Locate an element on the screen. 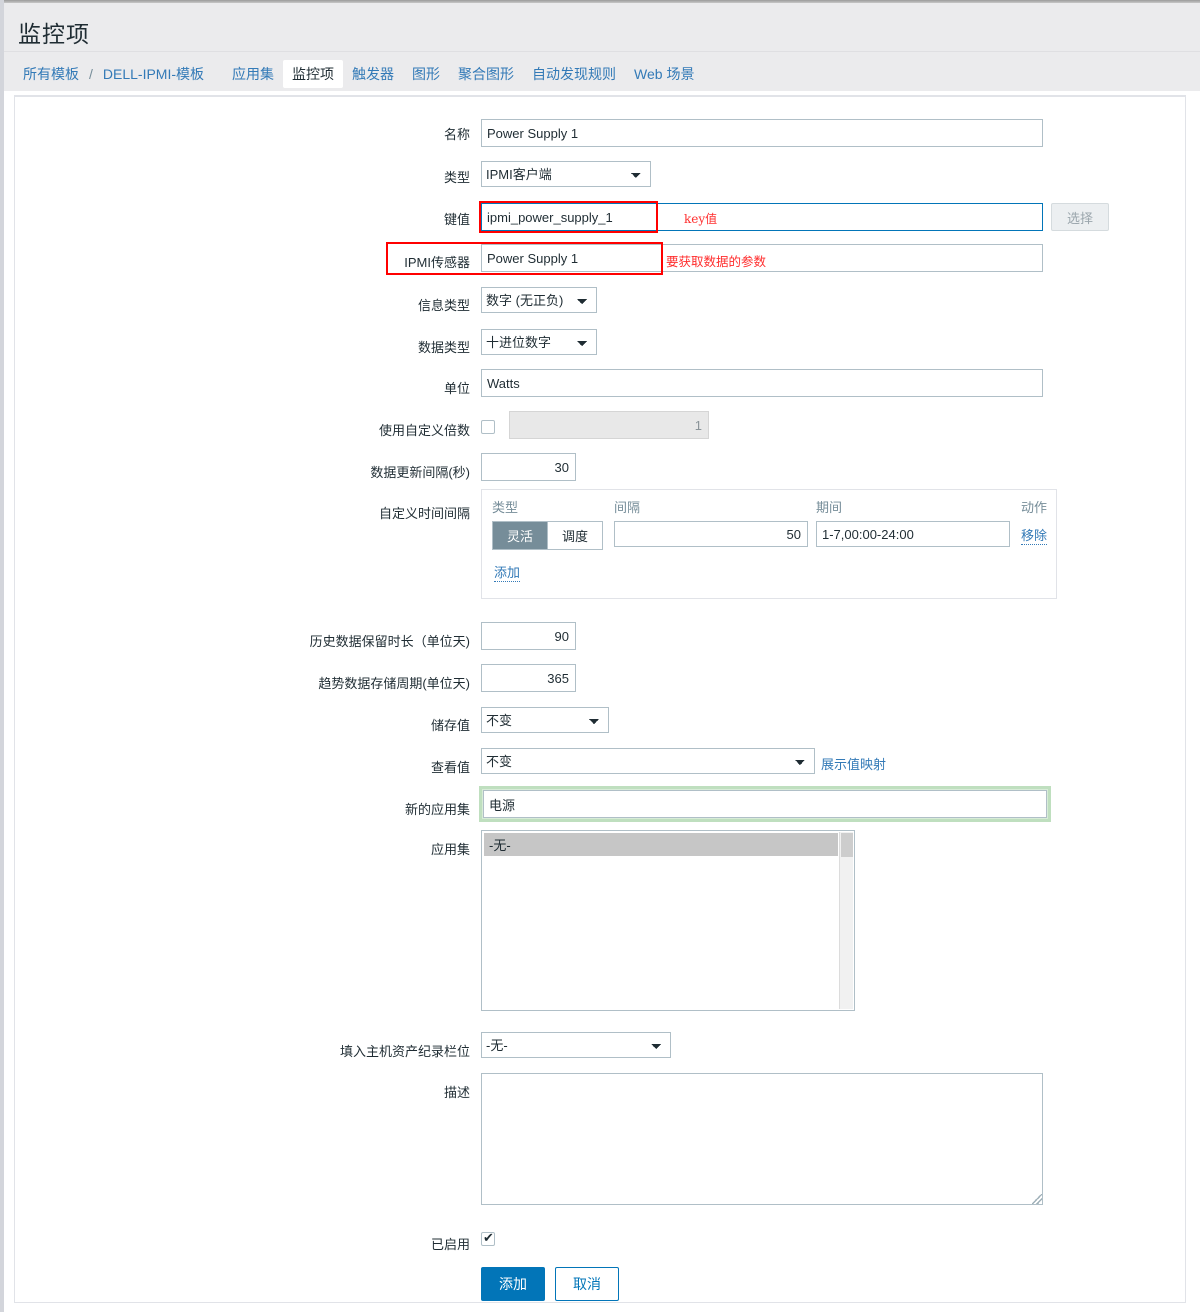  enabled-label: 已启用 is located at coordinates (450, 1244).